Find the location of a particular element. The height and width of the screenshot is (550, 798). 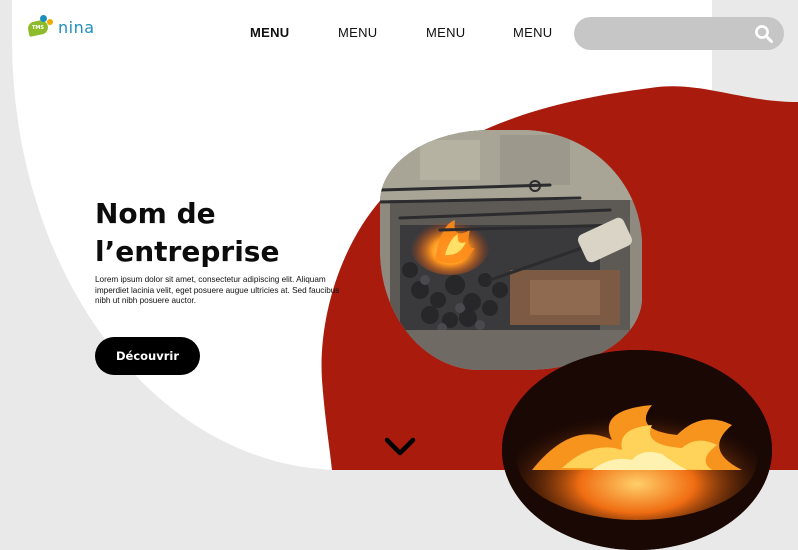

nav-menu-2: MENU is located at coordinates (357, 32).